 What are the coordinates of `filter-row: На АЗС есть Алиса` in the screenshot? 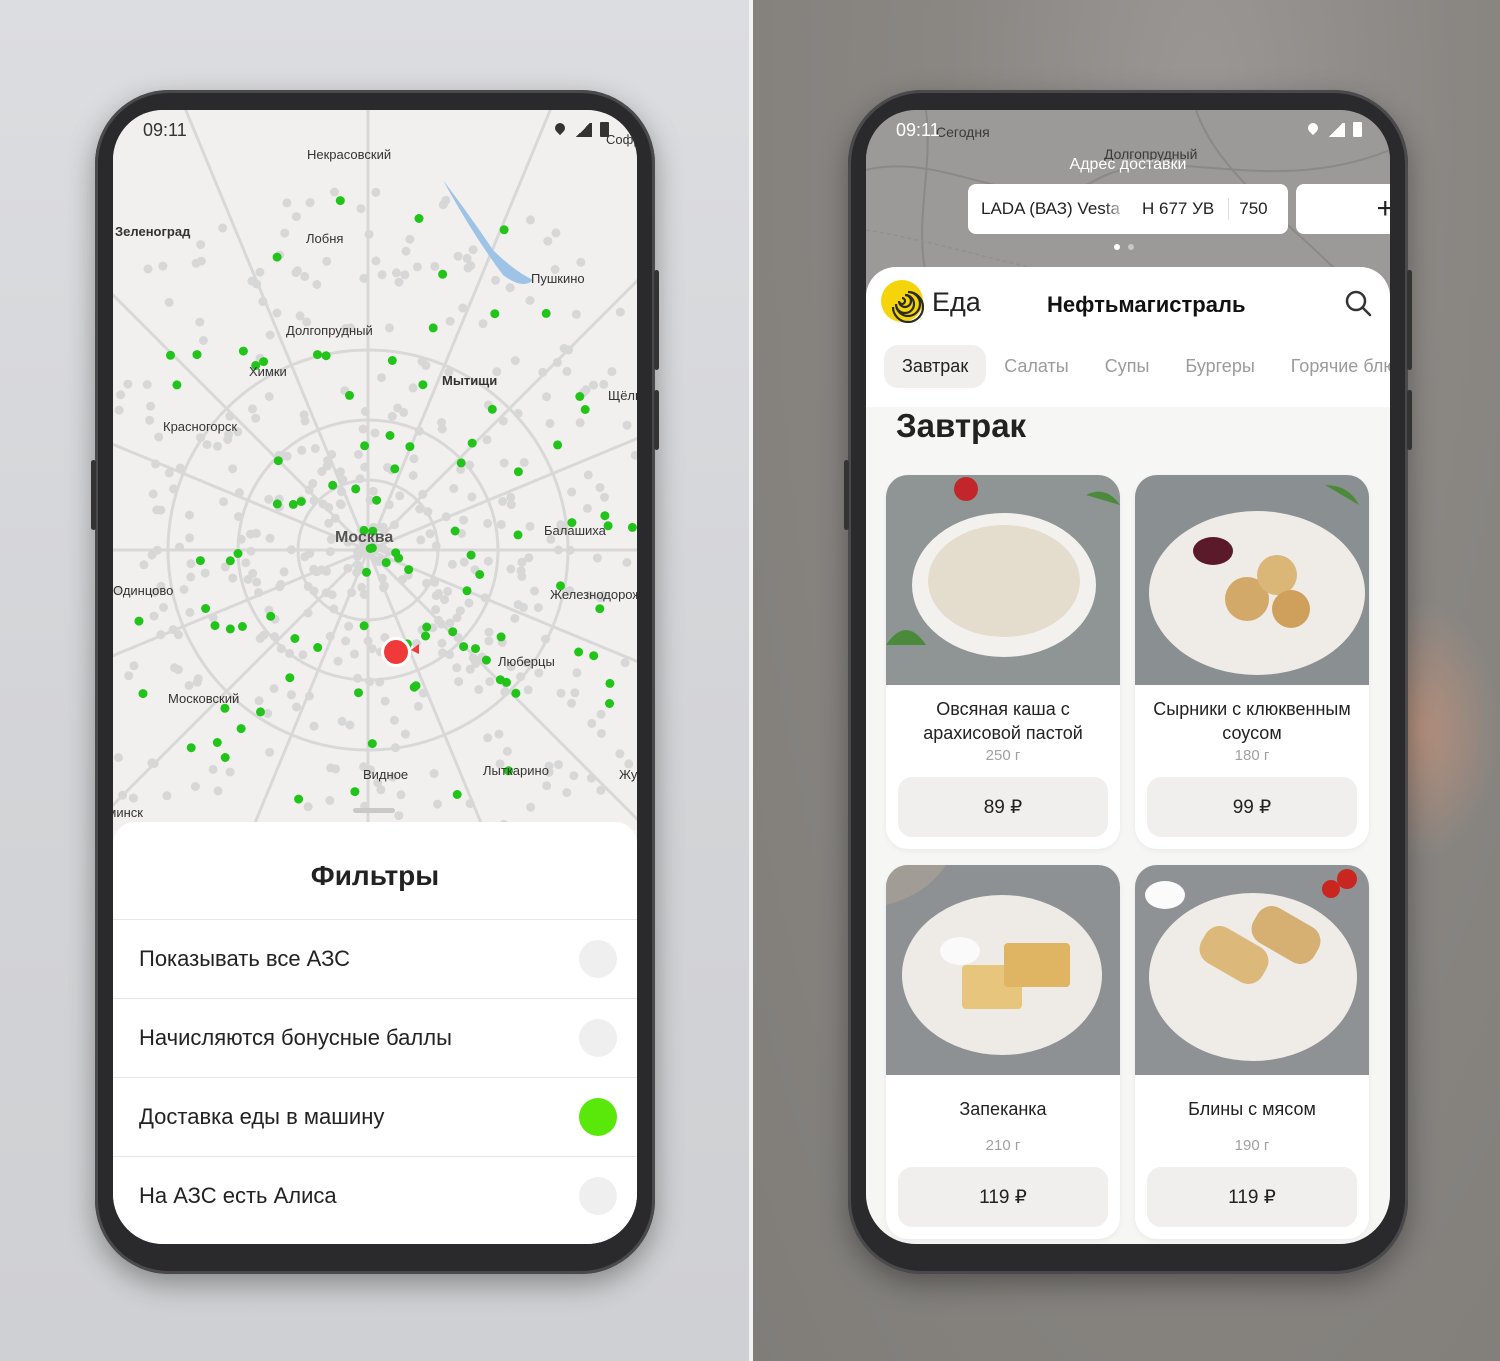 It's located at (375, 1195).